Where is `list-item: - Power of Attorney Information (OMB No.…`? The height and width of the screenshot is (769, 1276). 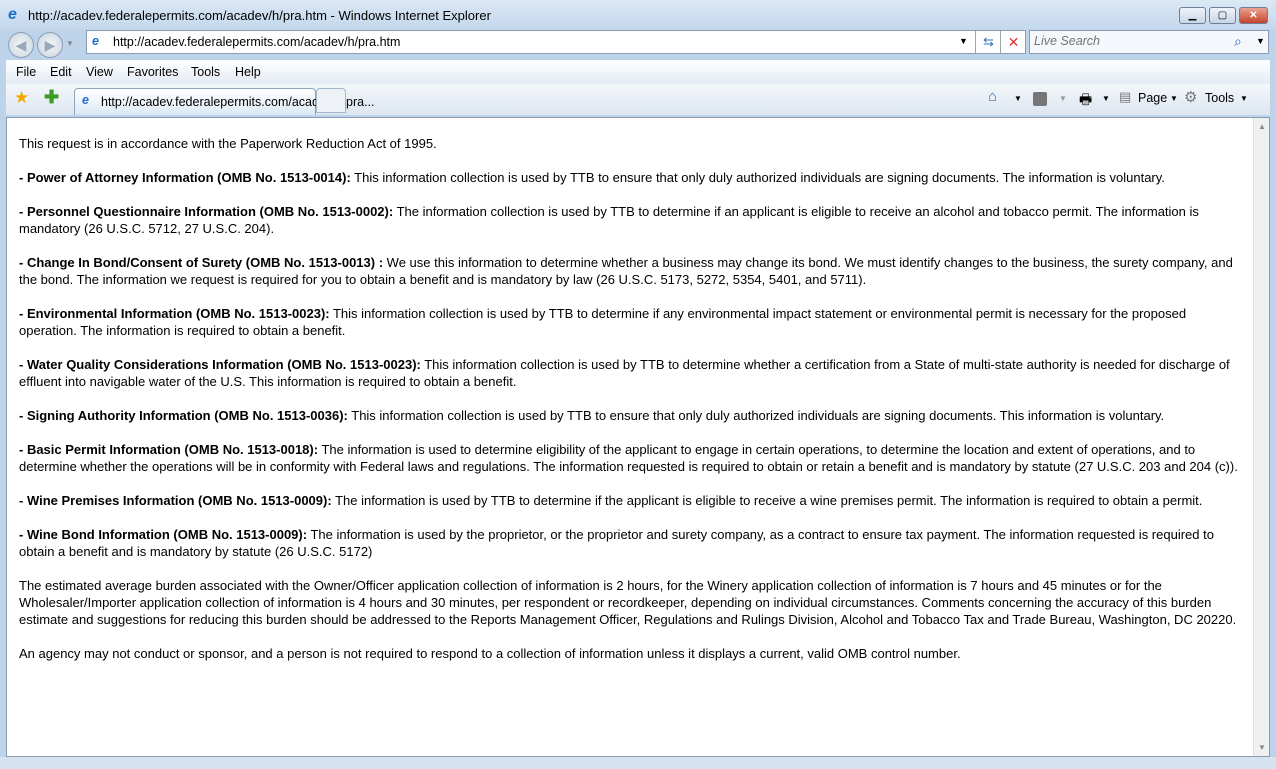
list-item: - Power of Attorney Information (OMB No.… is located at coordinates (631, 177).